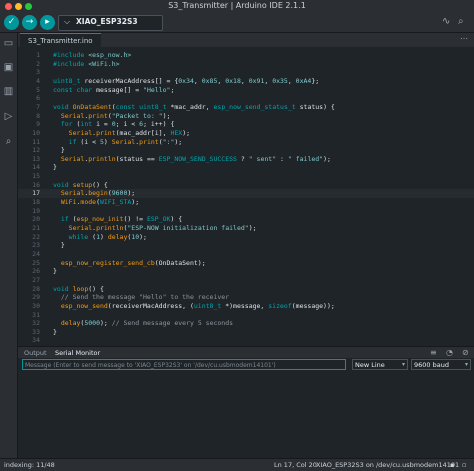  I want to click on code-text: Serial.print(mac_addr[i], HEX);, so click(129, 132).